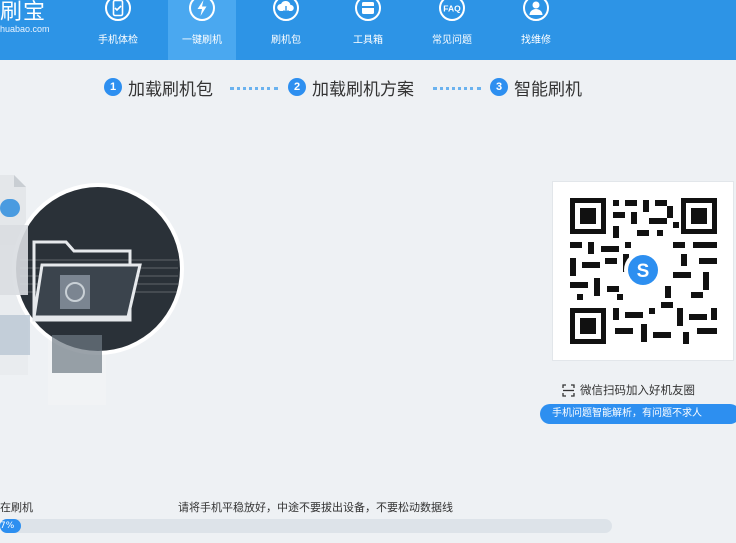 The width and height of the screenshot is (736, 543). What do you see at coordinates (25, 29) in the screenshot?
I see `brand-subtitle: huabao.com` at bounding box center [25, 29].